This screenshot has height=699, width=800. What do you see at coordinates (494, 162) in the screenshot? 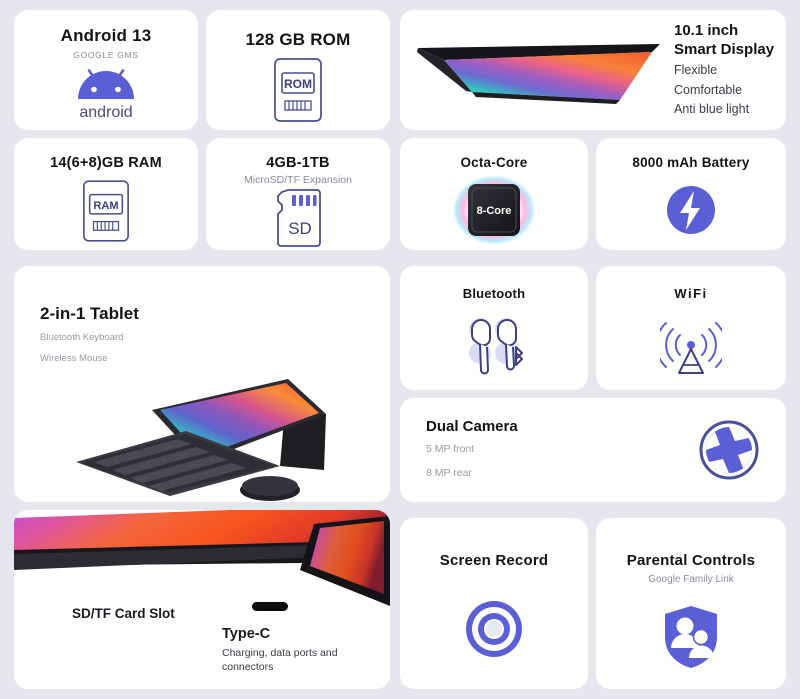
I see `card-cpu-title: Octa-Core` at bounding box center [494, 162].